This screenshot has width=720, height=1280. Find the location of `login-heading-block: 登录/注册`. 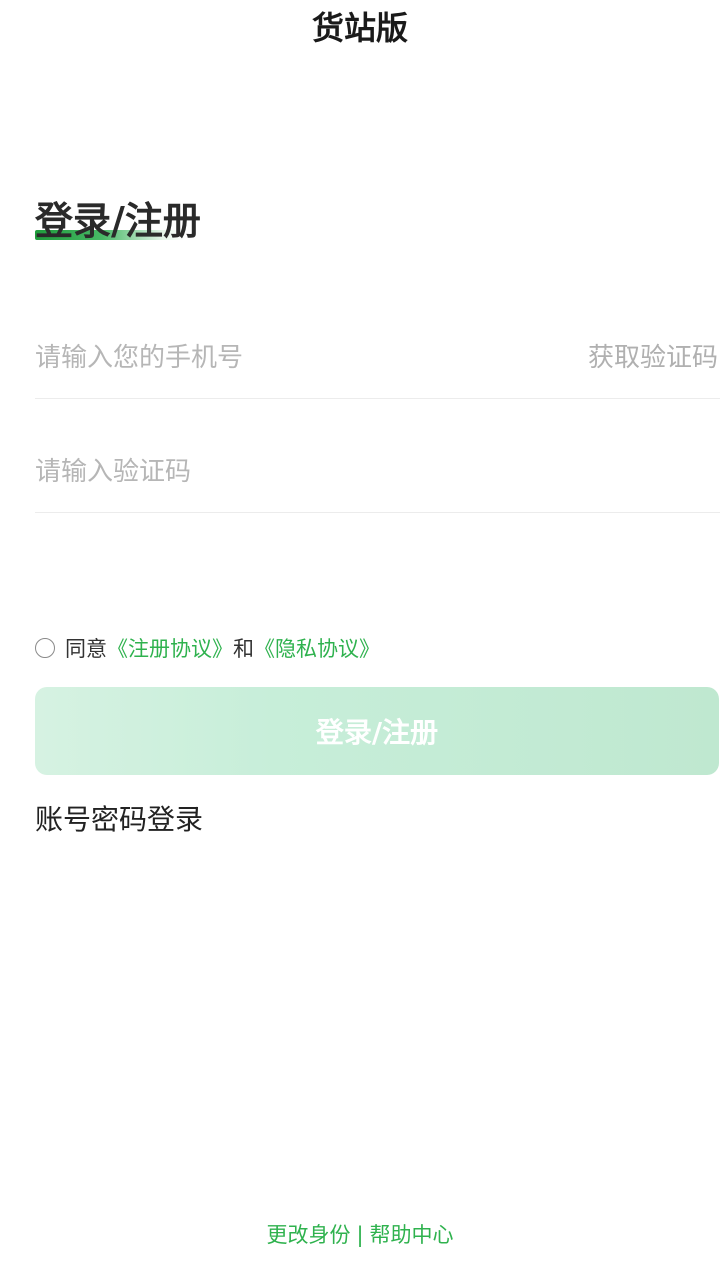

login-heading-block: 登录/注册 is located at coordinates (145, 224).